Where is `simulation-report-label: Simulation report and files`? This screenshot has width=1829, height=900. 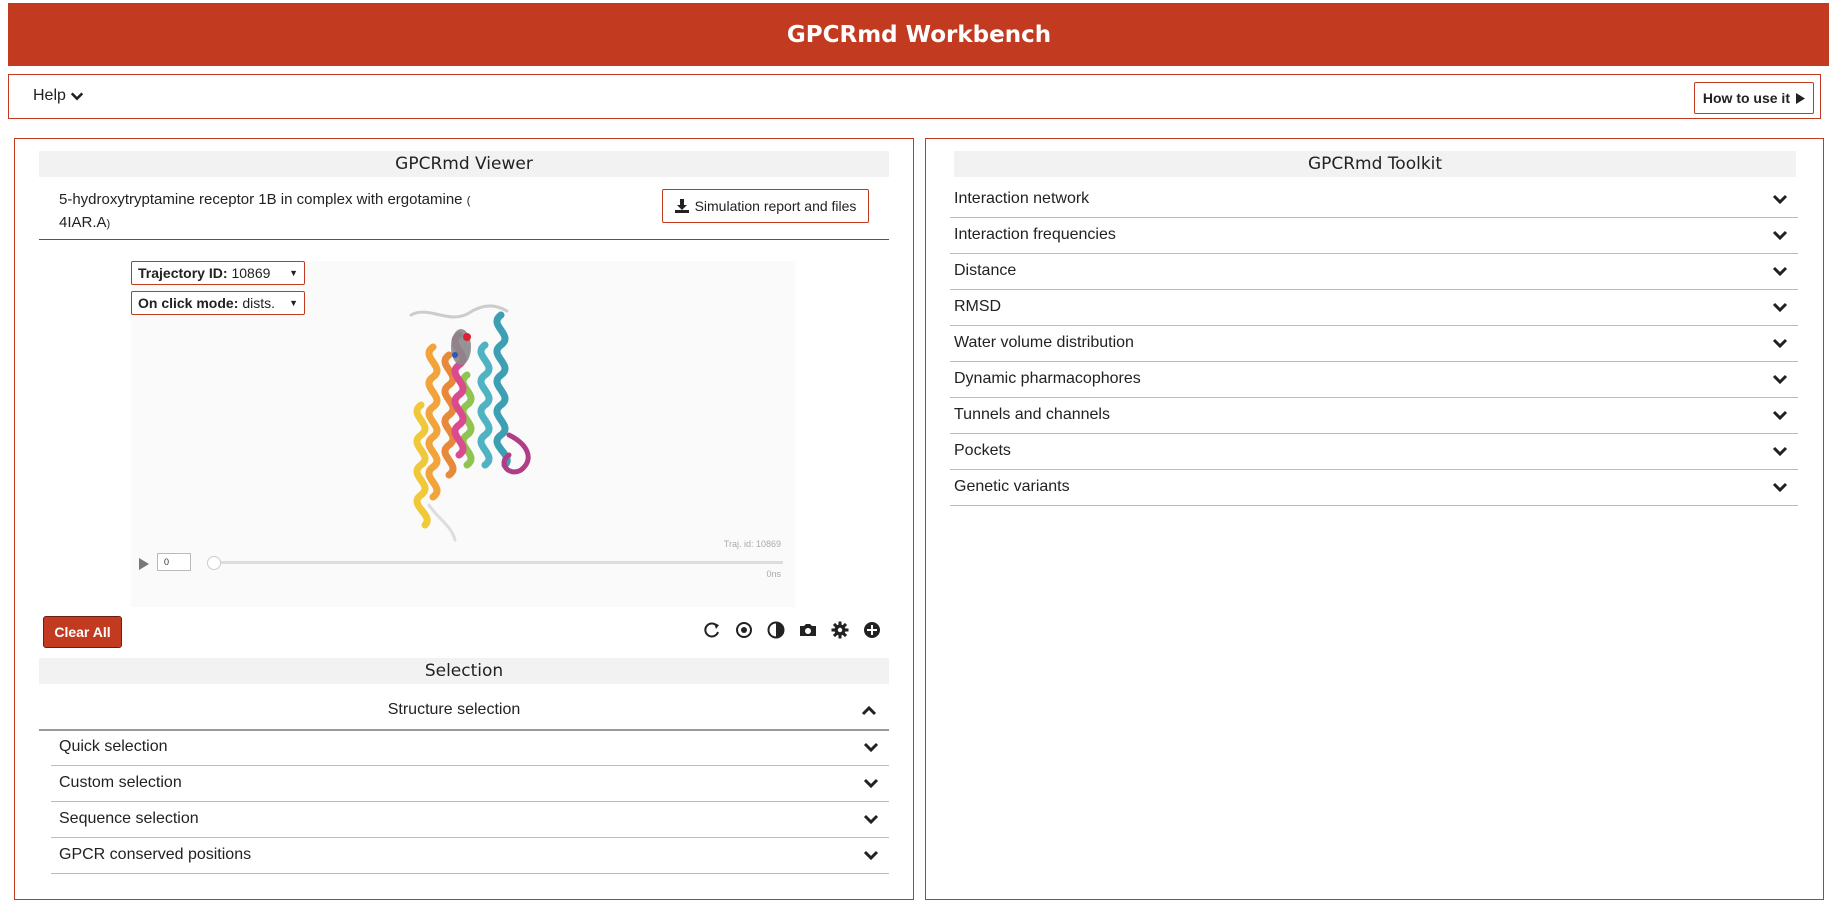 simulation-report-label: Simulation report and files is located at coordinates (775, 206).